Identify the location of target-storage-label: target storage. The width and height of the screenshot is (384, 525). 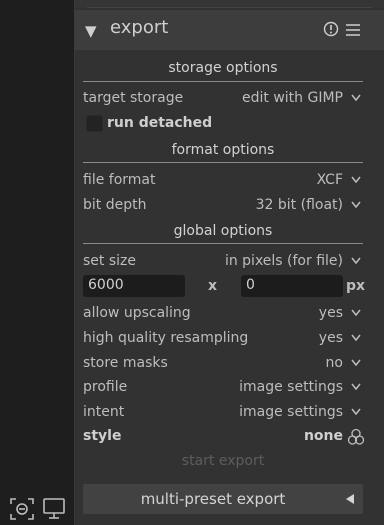
(133, 98).